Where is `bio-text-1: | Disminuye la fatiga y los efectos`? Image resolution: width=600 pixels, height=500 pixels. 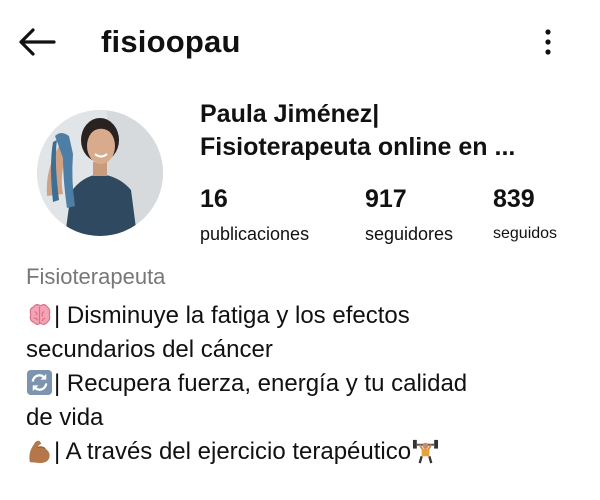 bio-text-1: | Disminuye la fatiga y los efectos is located at coordinates (232, 315).